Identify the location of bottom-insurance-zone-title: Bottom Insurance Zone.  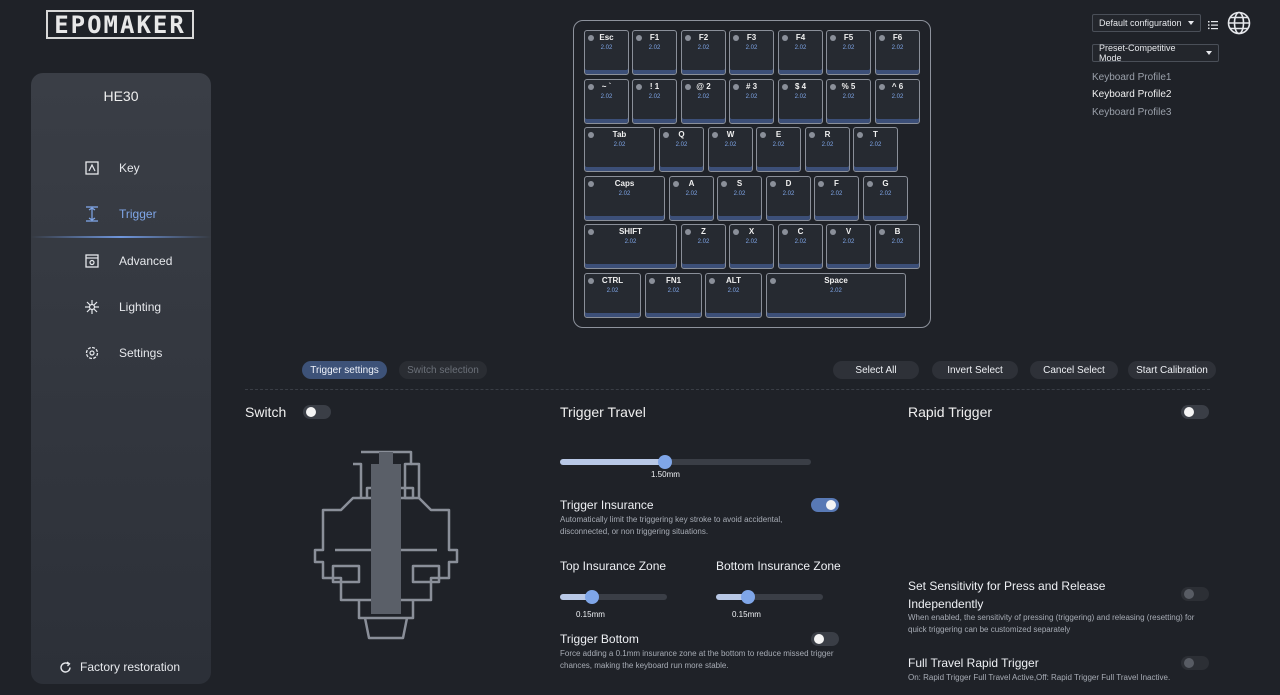
(778, 566).